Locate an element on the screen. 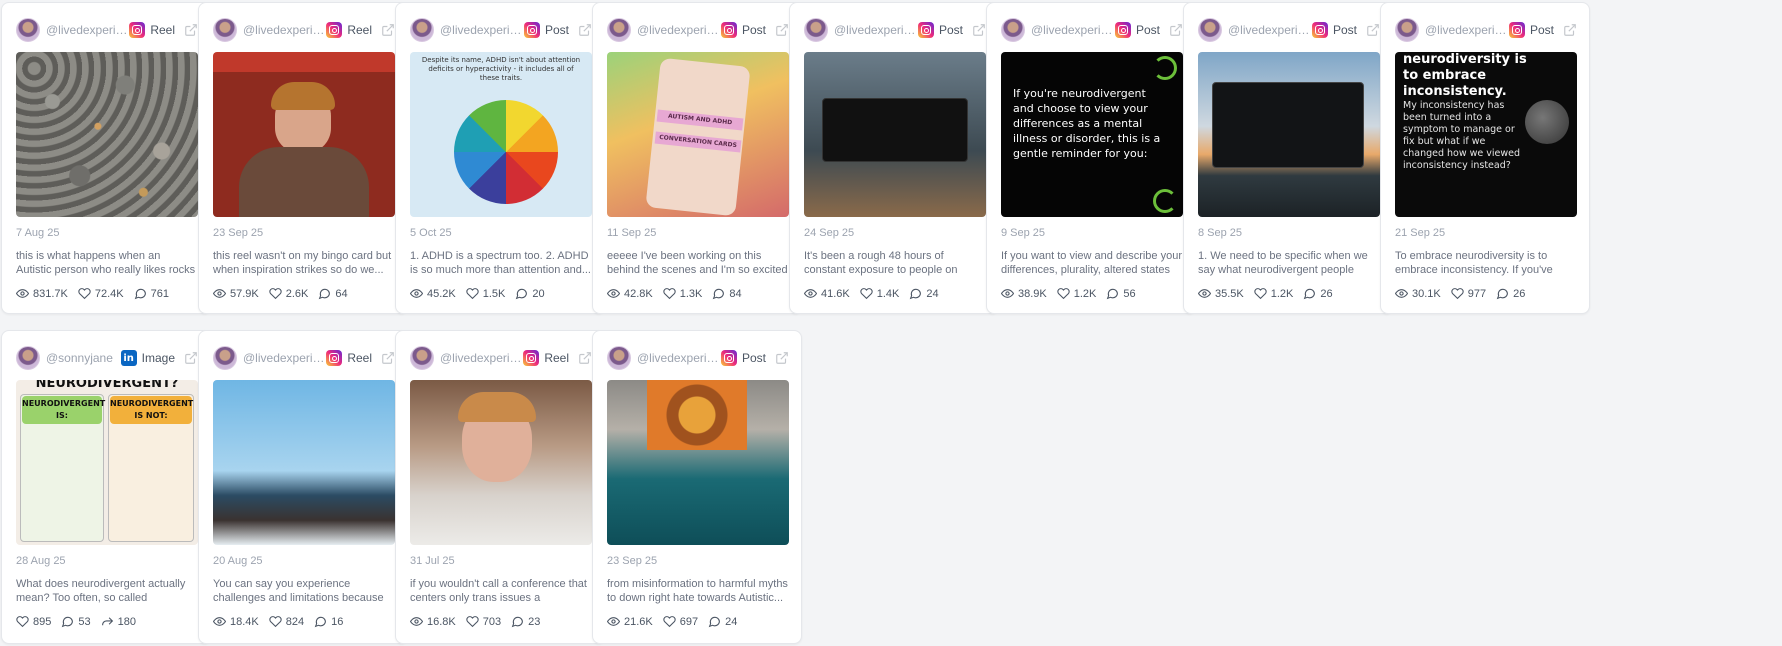 The image size is (1782, 646). post-thumbnail: NEURODIVERGENT? NEURODIVERGENT IS is located at coordinates (107, 462).